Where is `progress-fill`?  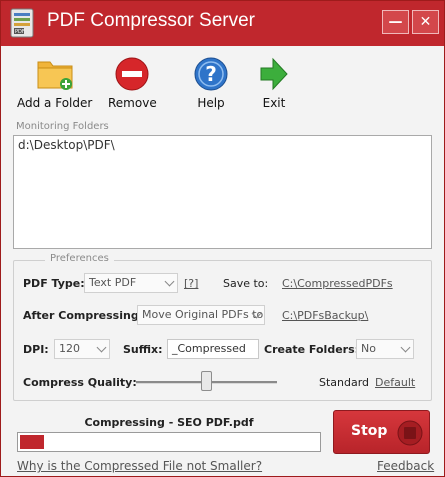 progress-fill is located at coordinates (32, 442).